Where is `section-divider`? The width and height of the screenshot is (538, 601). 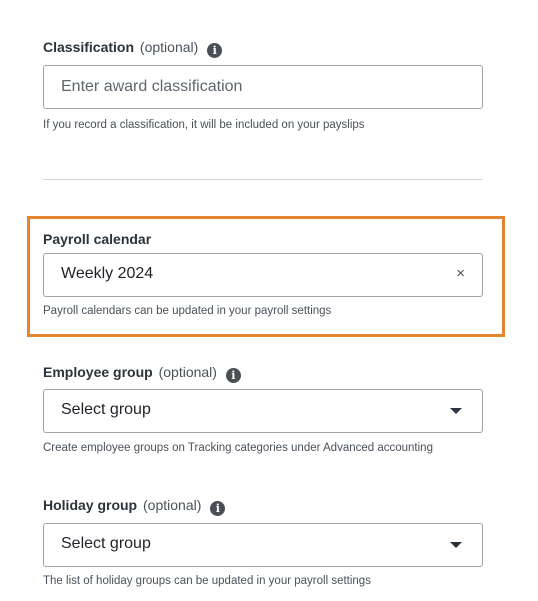
section-divider is located at coordinates (263, 179).